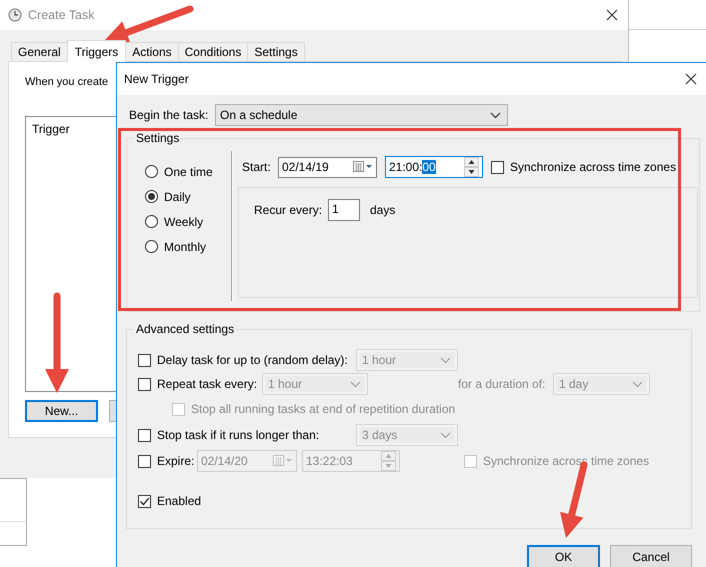 The height and width of the screenshot is (567, 706). Describe the element at coordinates (651, 556) in the screenshot. I see `dialog-button: Cancel` at that location.